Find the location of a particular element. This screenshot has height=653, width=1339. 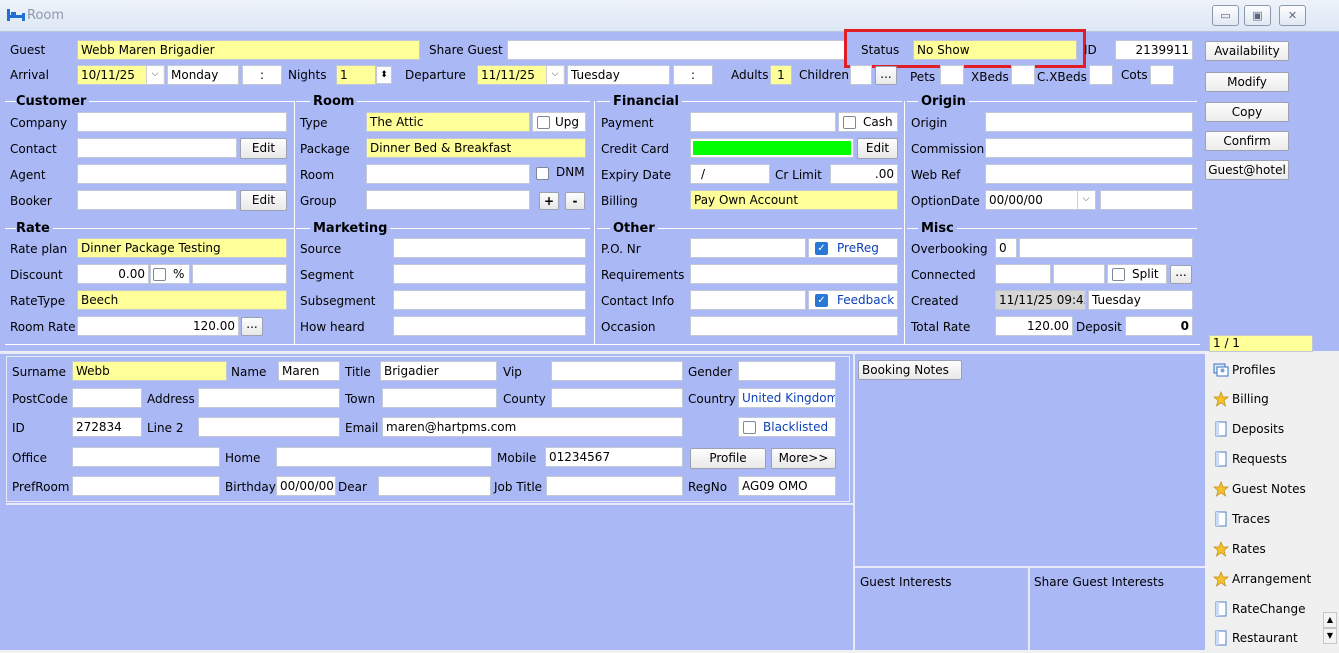

booking-notes-tab: Booking Notes is located at coordinates (910, 370).